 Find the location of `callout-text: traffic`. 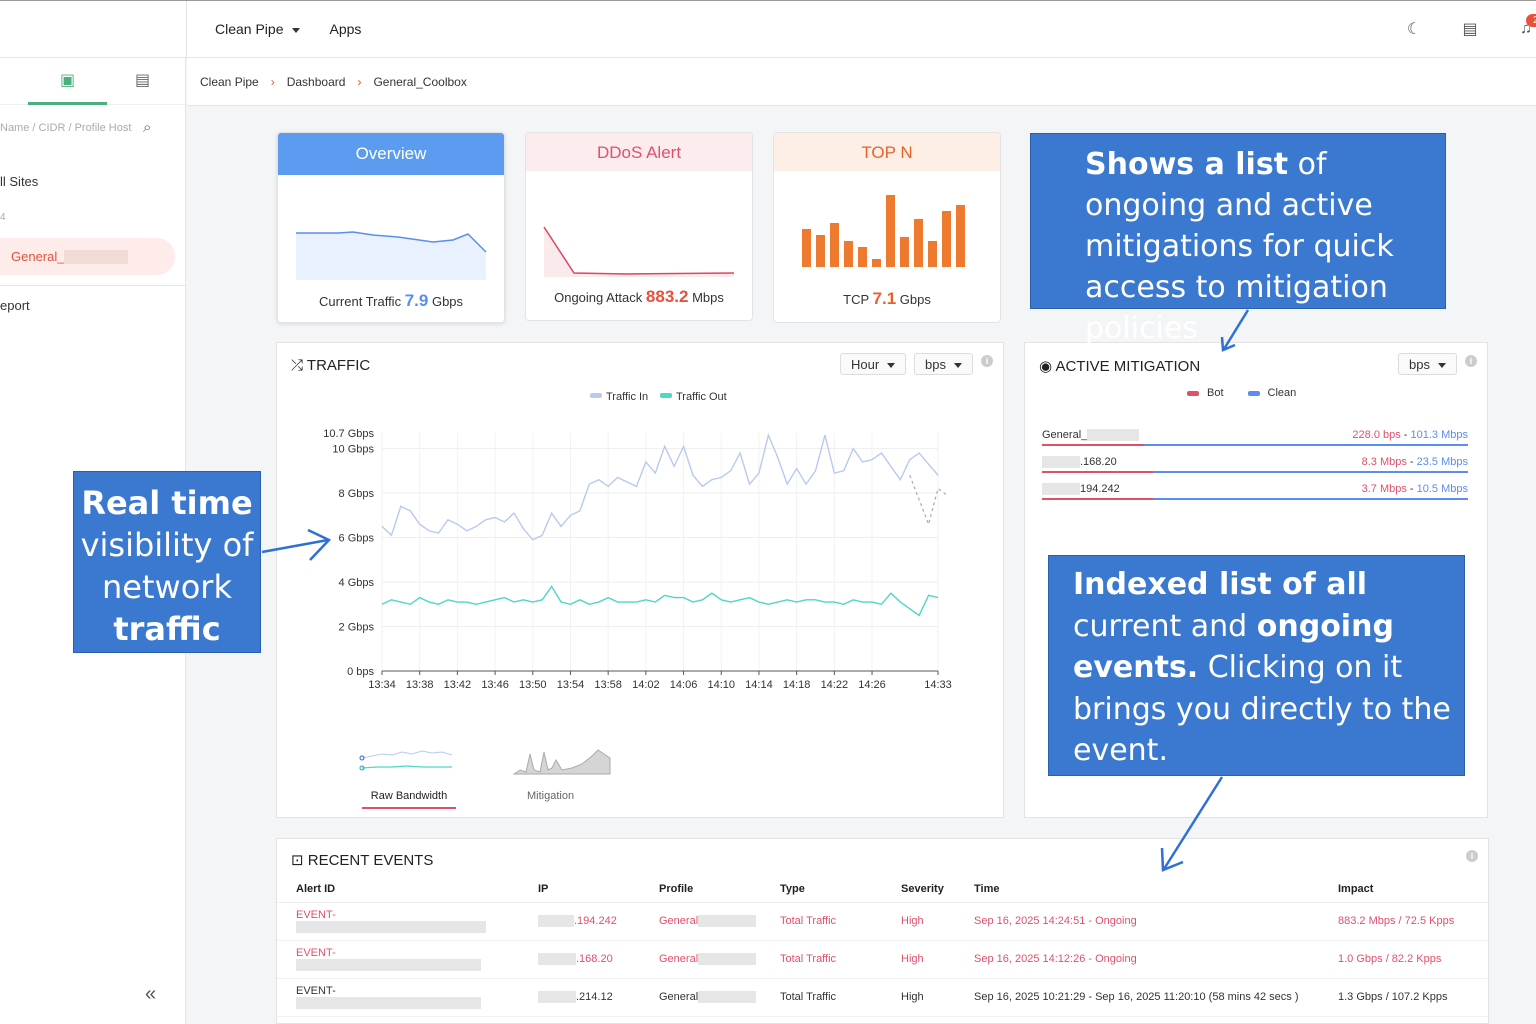

callout-text: traffic is located at coordinates (167, 629).